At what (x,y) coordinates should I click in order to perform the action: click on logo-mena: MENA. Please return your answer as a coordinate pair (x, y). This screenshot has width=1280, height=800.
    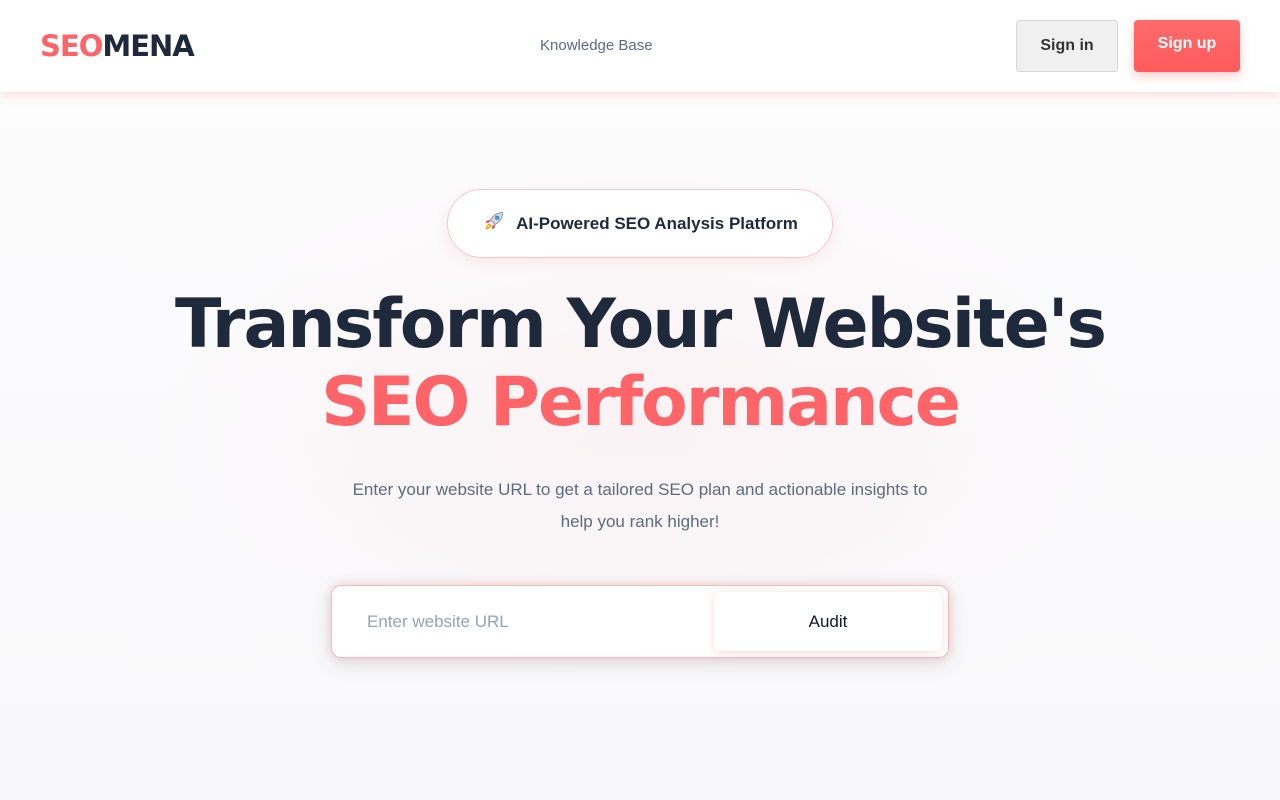
    Looking at the image, I should click on (148, 46).